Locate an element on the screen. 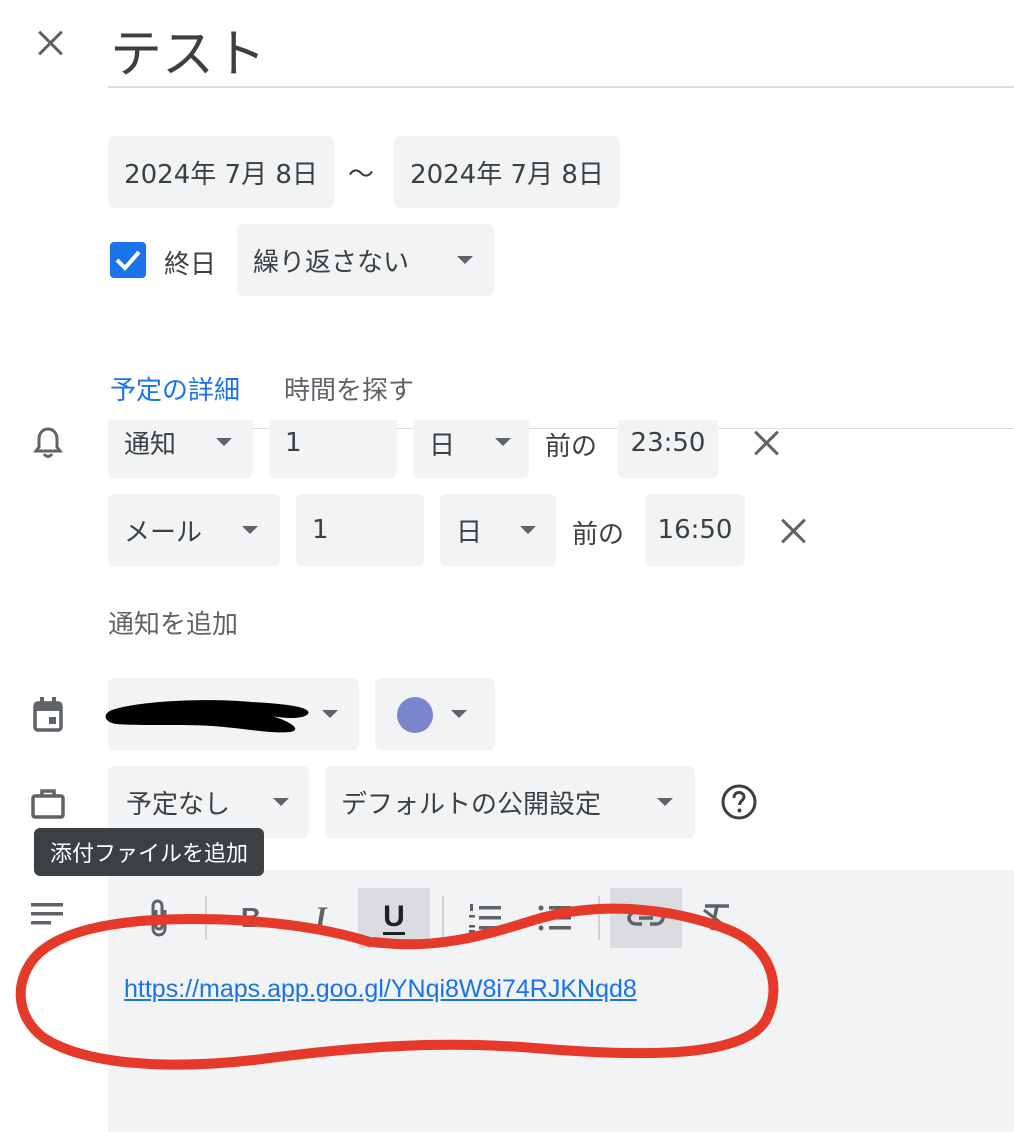  availability-value: 予定なし is located at coordinates (178, 804).